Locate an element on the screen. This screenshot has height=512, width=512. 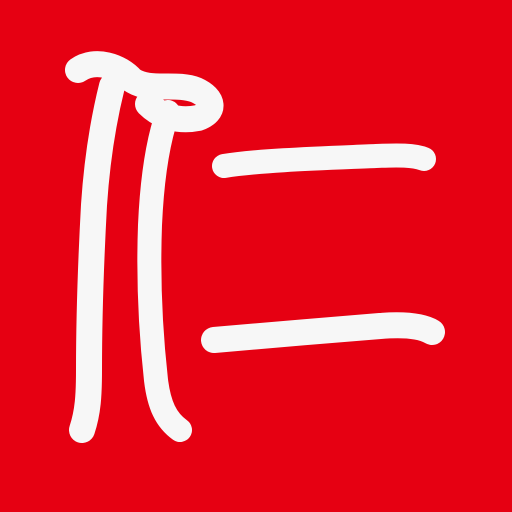
upper-horizontal-stroke is located at coordinates (324, 160).